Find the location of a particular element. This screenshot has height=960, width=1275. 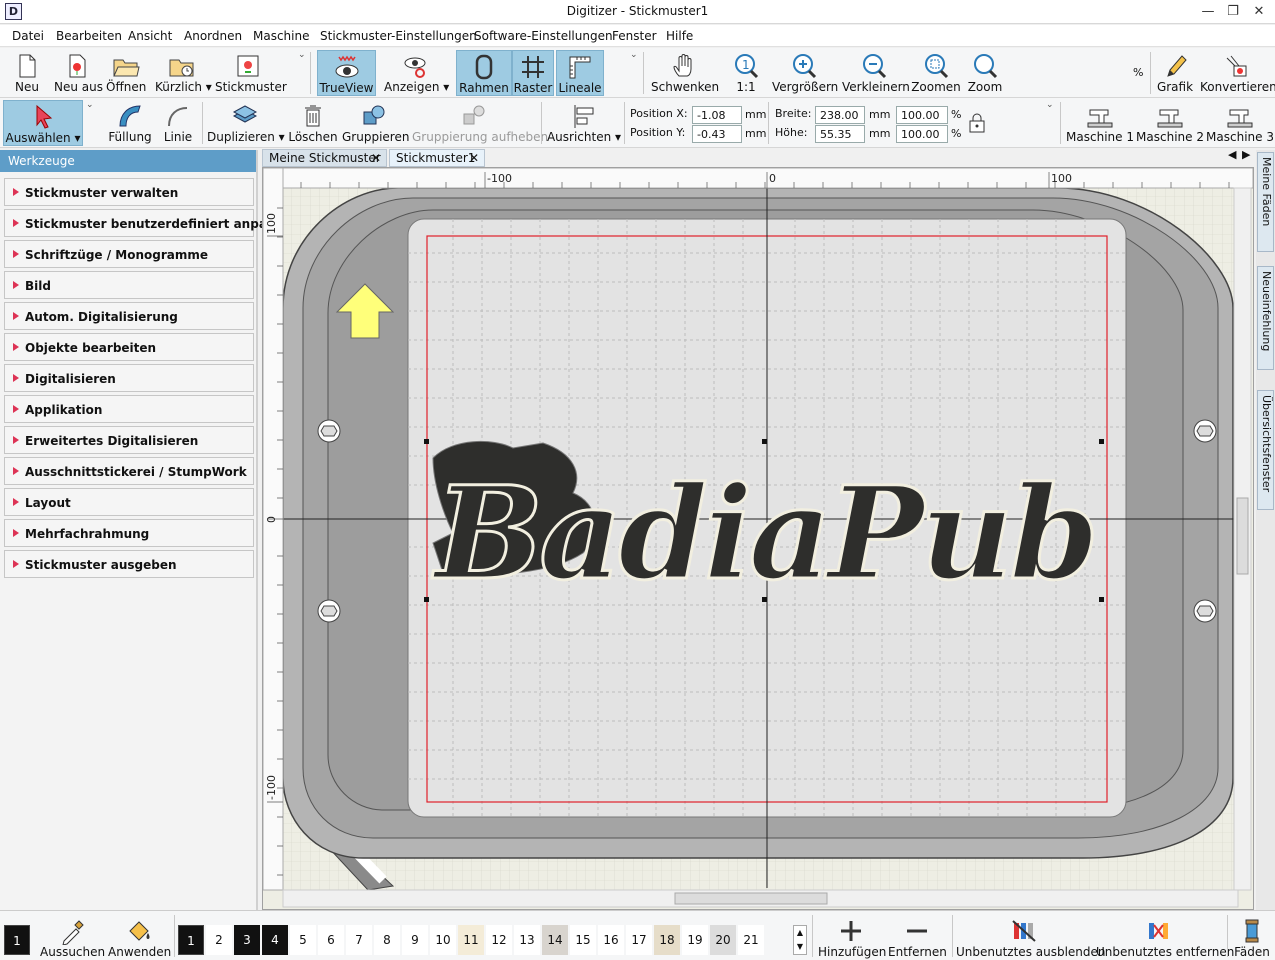

menu-file: Datei is located at coordinates (28, 36).